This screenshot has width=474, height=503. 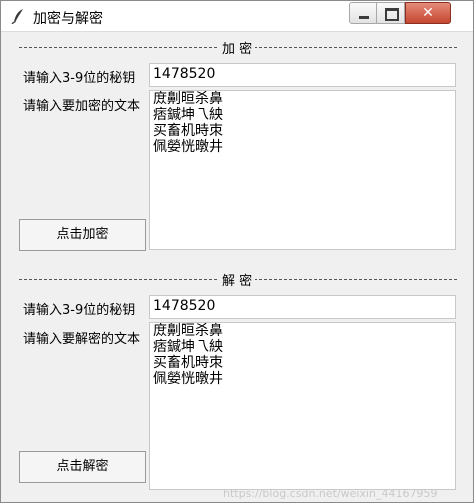 I want to click on close-button: ✕, so click(x=428, y=13).